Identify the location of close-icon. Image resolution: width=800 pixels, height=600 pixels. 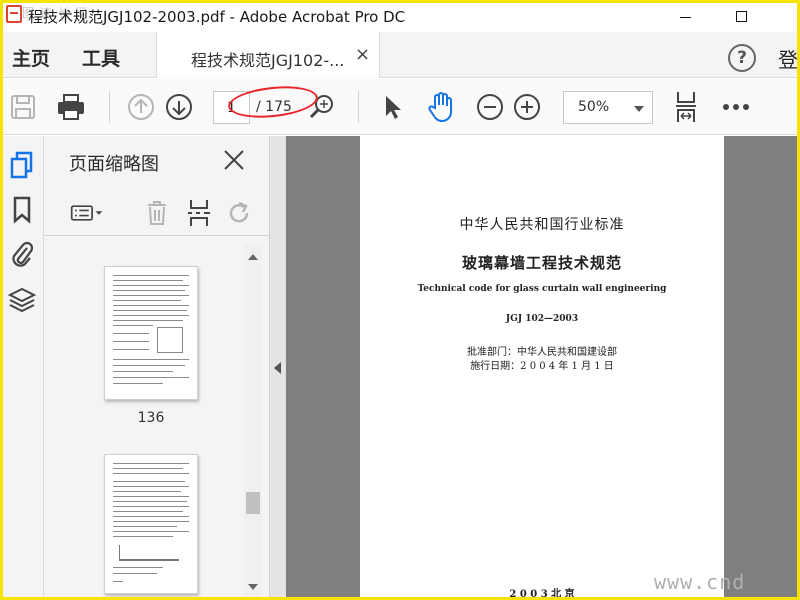
(234, 160).